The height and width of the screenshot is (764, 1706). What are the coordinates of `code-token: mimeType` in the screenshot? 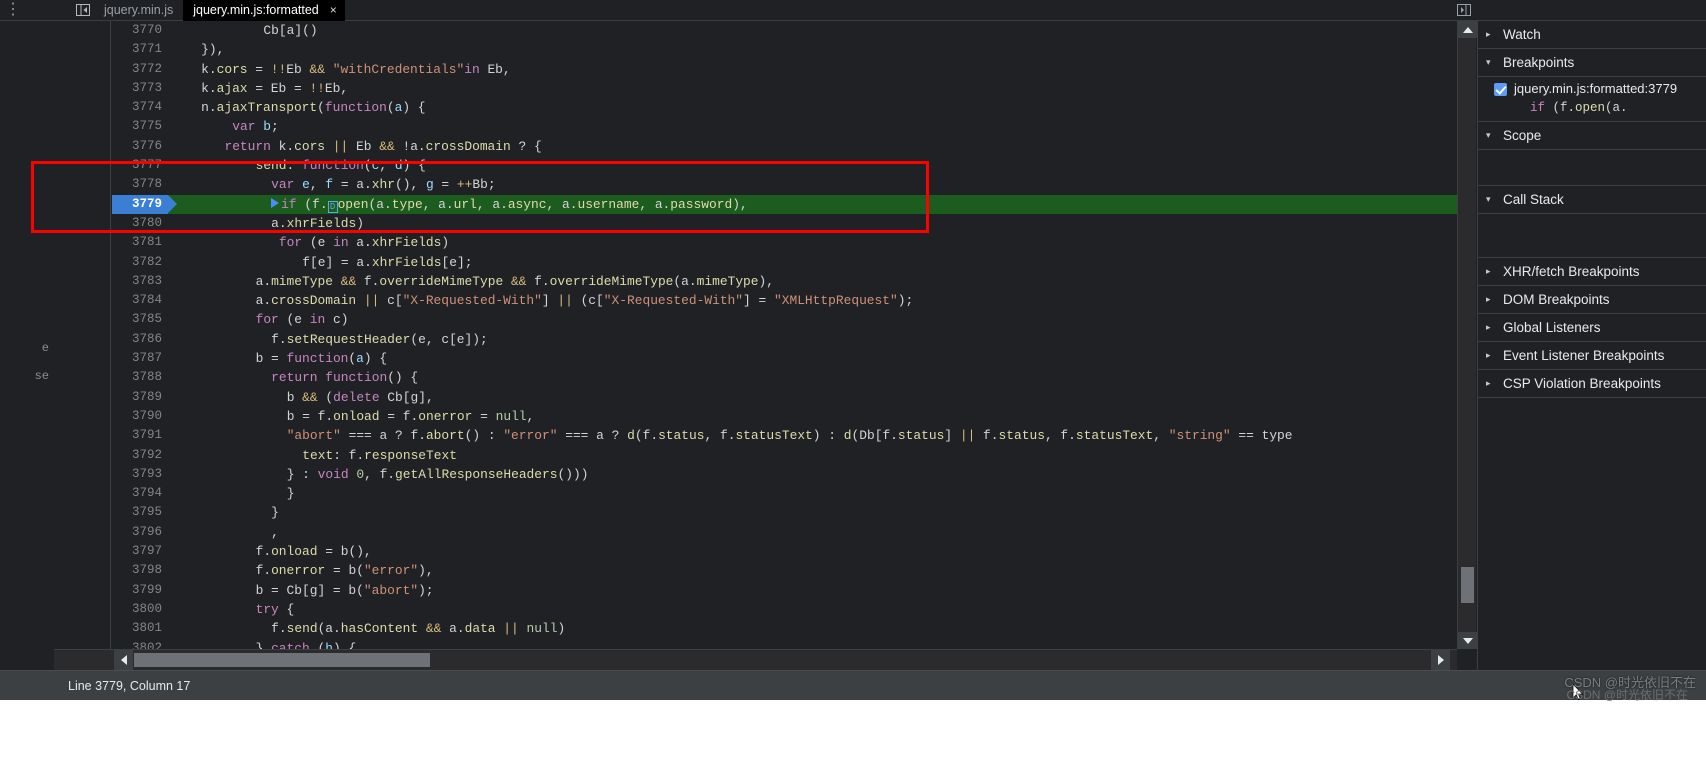 It's located at (727, 281).